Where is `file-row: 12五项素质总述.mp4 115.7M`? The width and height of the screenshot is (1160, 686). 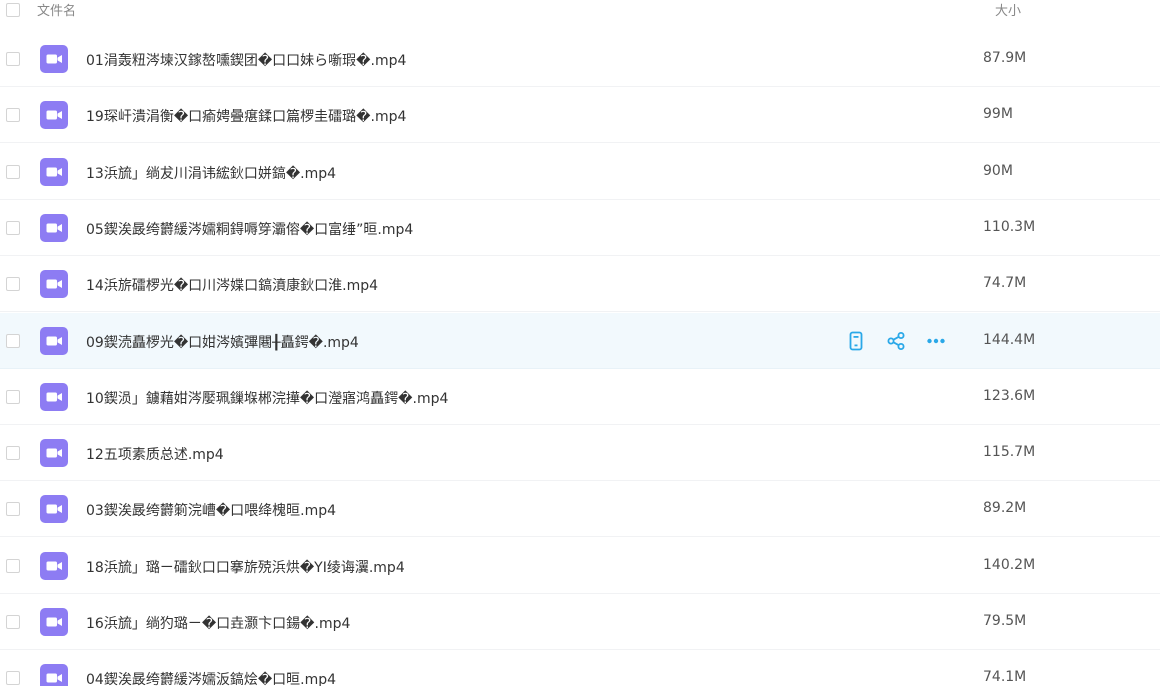
file-row: 12五项素质总述.mp4 115.7M is located at coordinates (580, 453).